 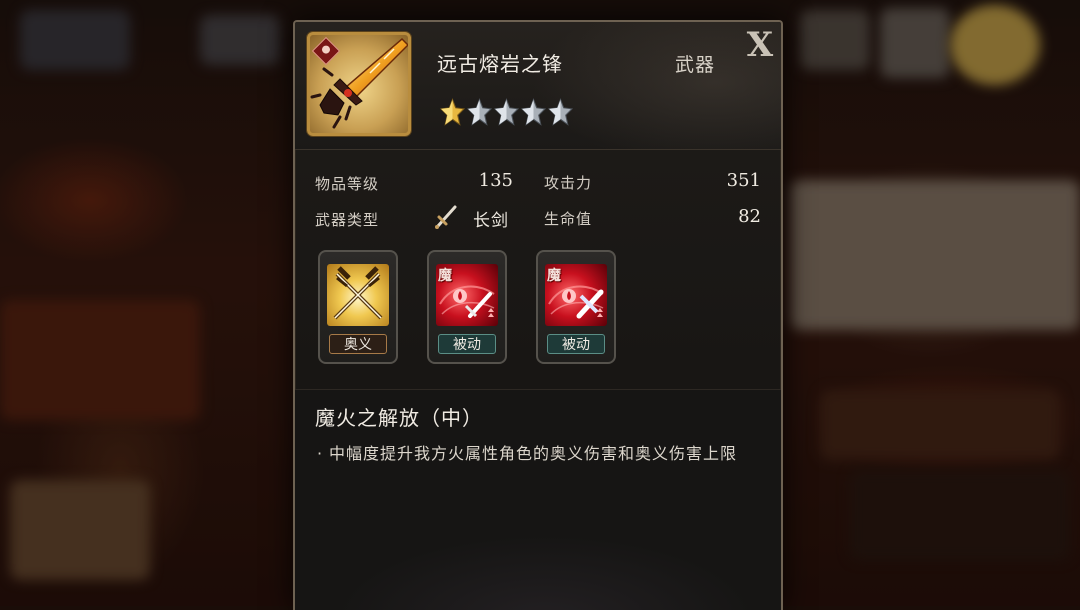 What do you see at coordinates (358, 295) in the screenshot?
I see `crossed-swords-icon` at bounding box center [358, 295].